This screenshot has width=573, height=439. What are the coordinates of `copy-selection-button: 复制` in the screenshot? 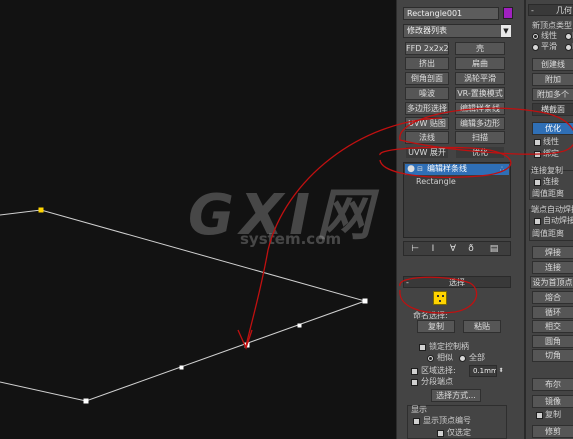 It's located at (436, 326).